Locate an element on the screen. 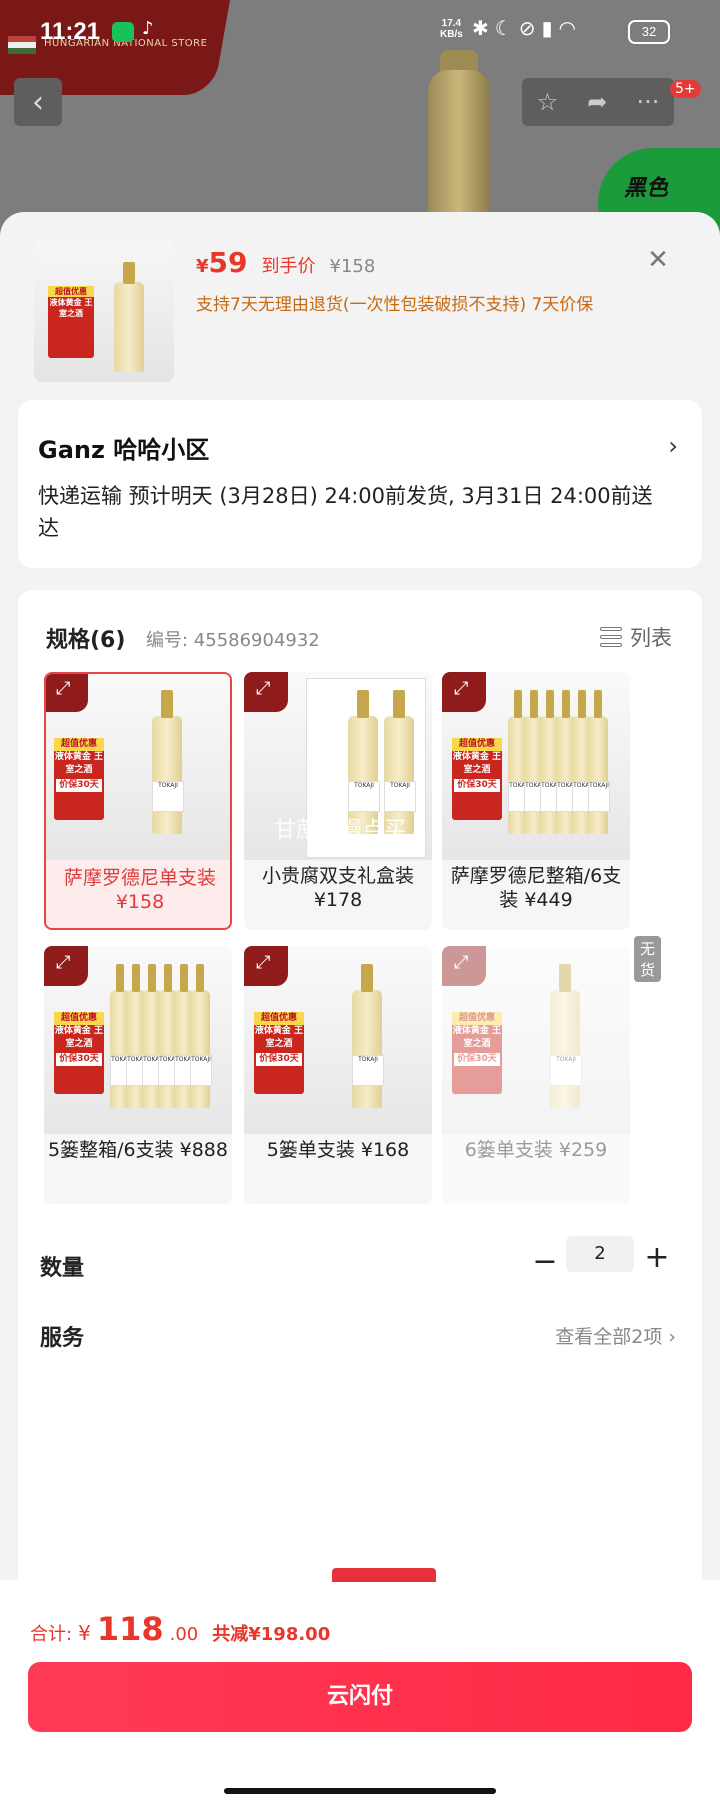  close-button: ✕ is located at coordinates (658, 260).